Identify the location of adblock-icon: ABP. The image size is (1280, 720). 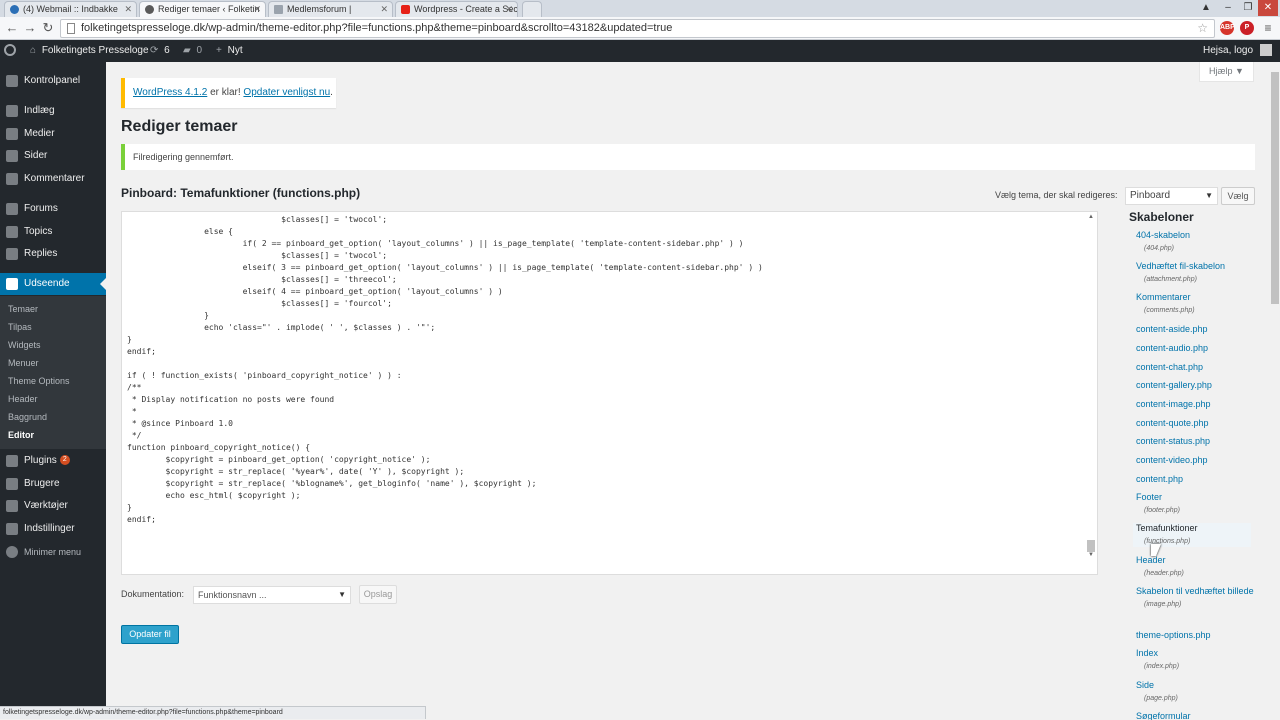
(1227, 28).